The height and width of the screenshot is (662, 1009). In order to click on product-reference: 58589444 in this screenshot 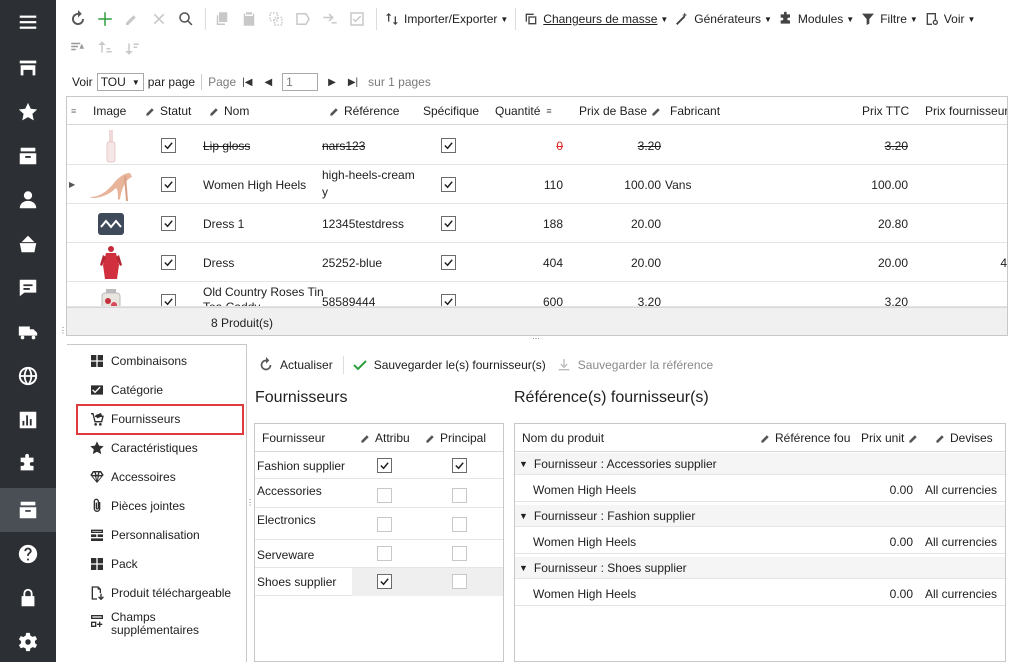, I will do `click(348, 294)`.